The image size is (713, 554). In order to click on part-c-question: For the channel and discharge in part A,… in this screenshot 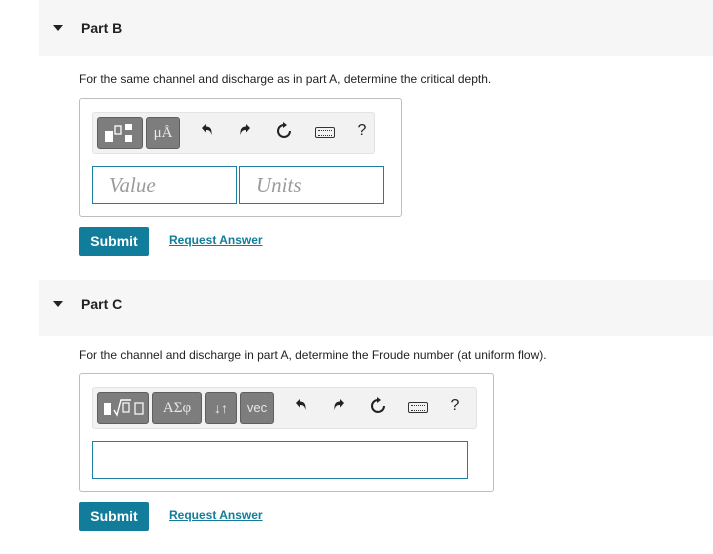, I will do `click(313, 355)`.